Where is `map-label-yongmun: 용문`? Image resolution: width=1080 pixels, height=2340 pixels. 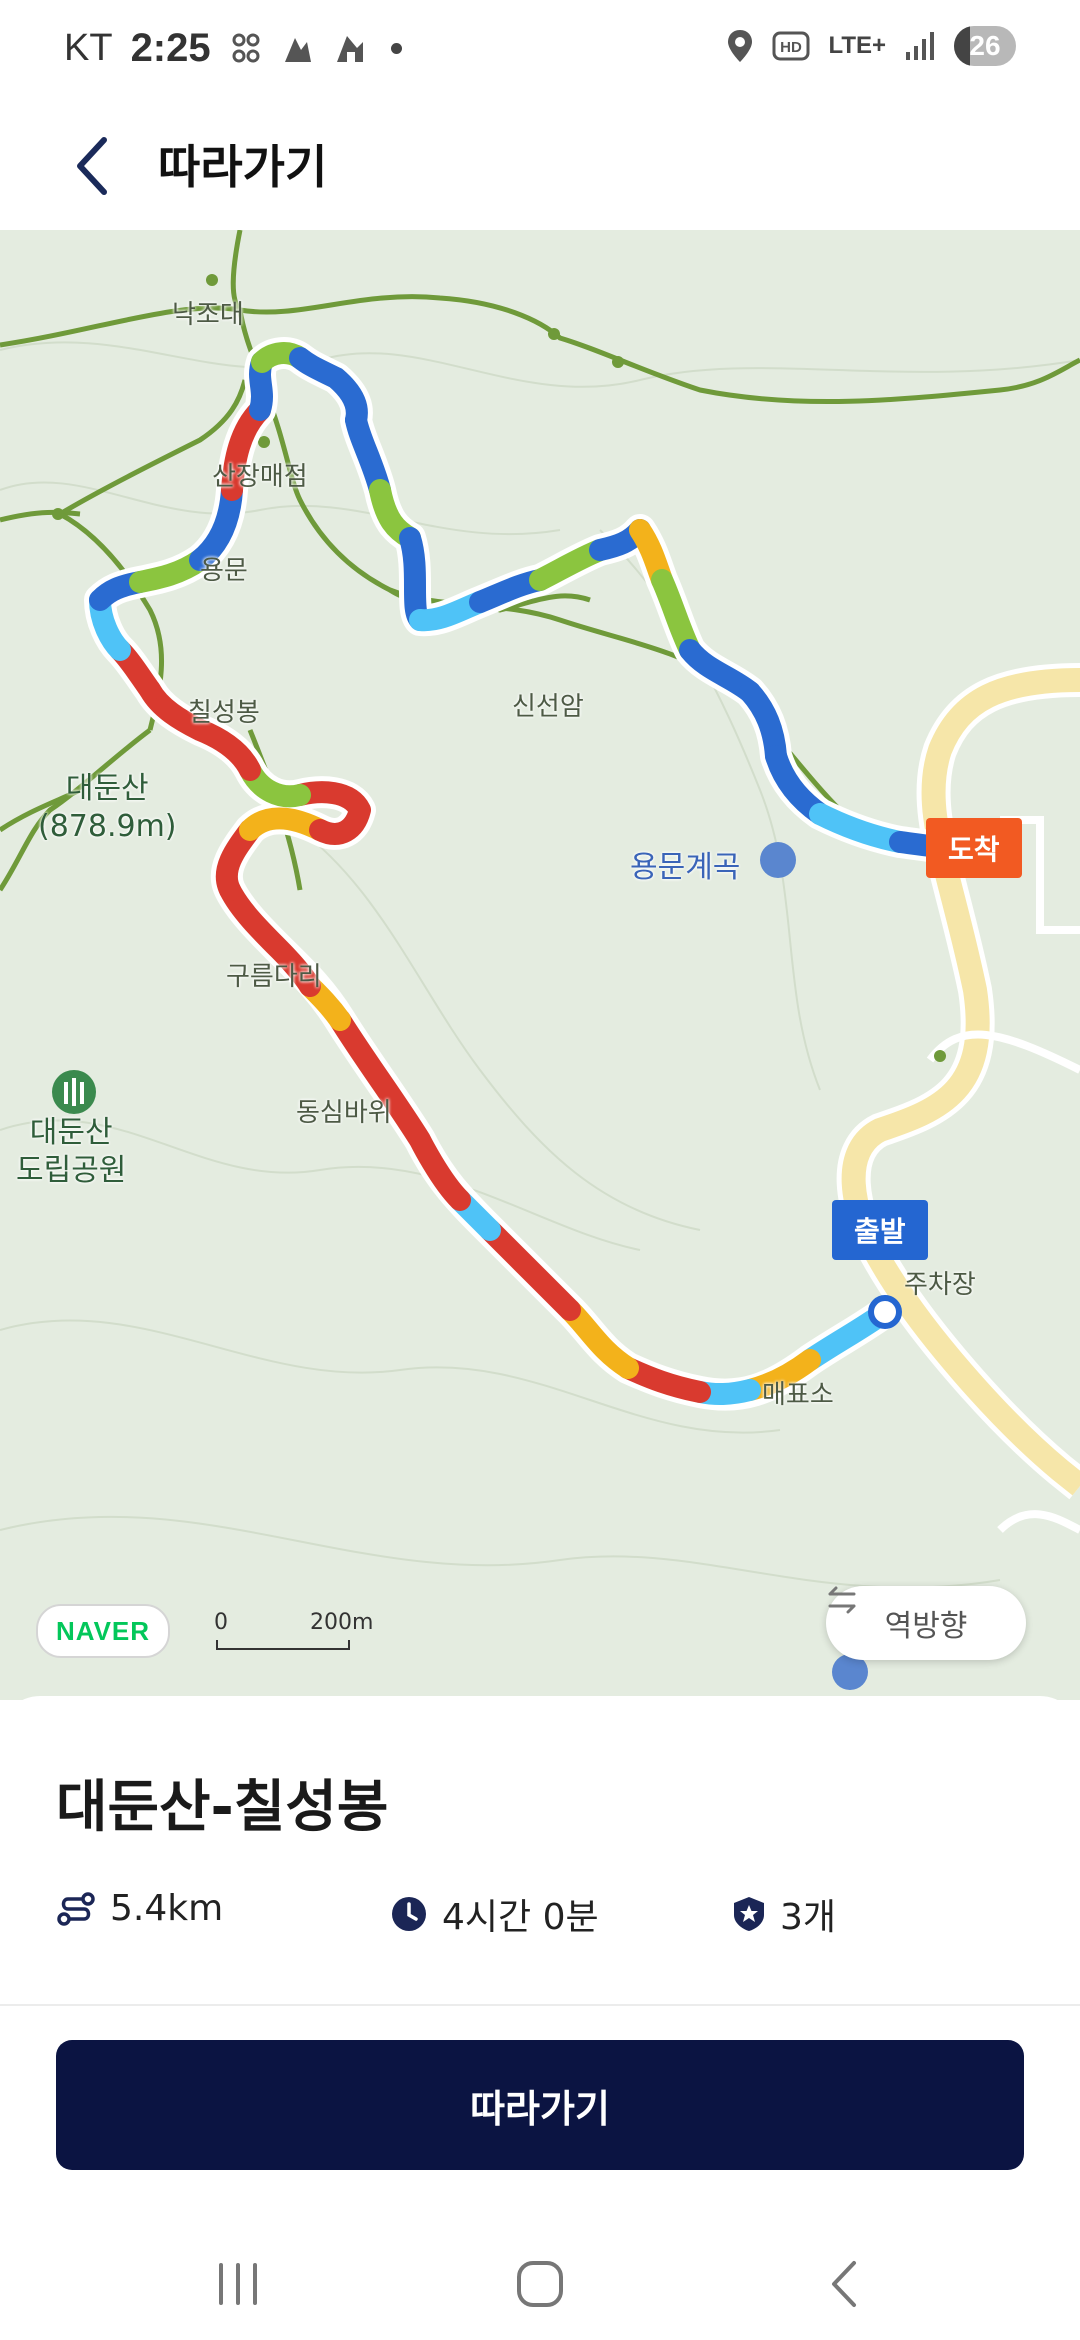
map-label-yongmun: 용문 is located at coordinates (224, 571).